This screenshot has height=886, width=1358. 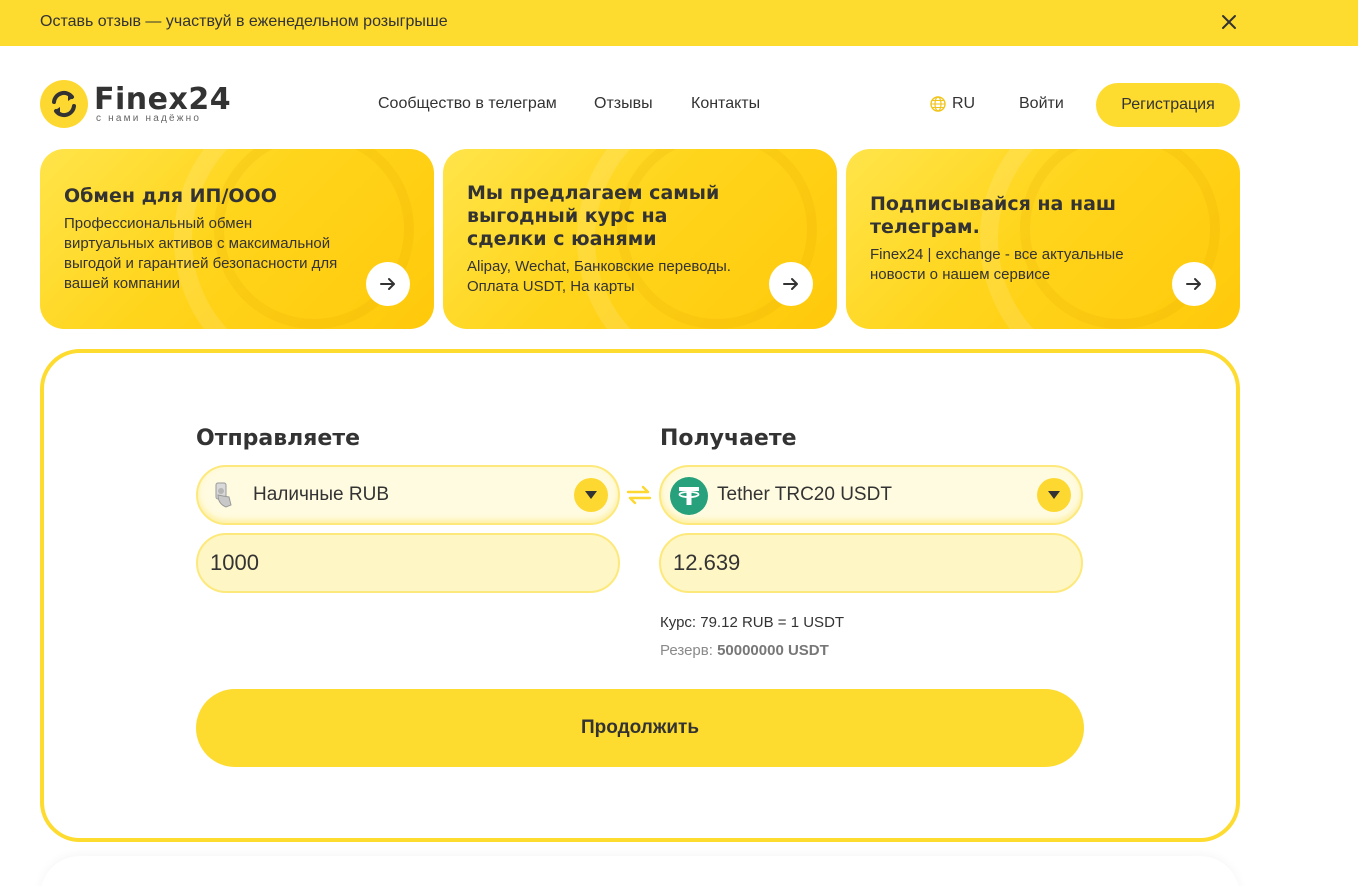 I want to click on reserve-label: Резерв:, so click(x=686, y=650).